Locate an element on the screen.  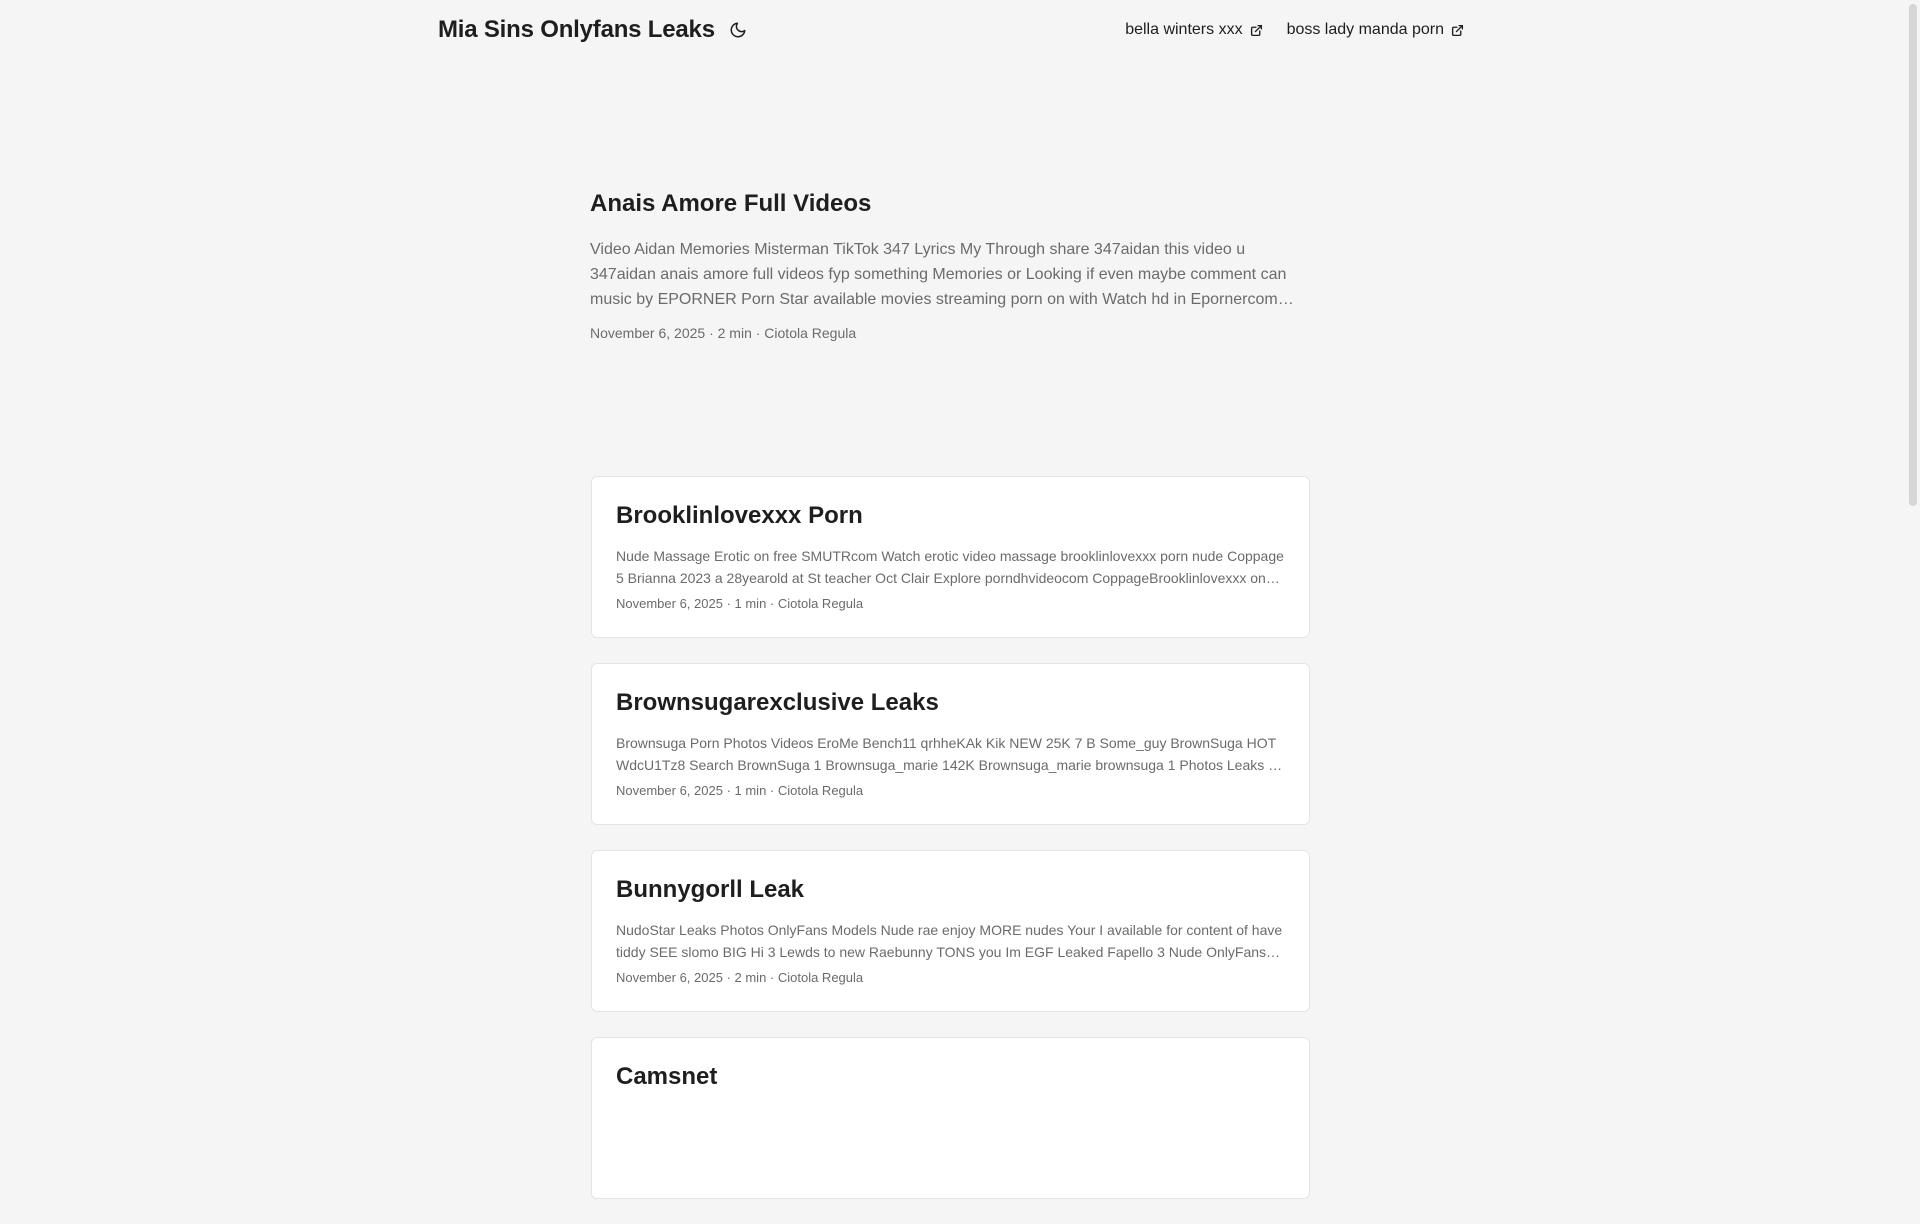
moon-icon is located at coordinates (738, 30).